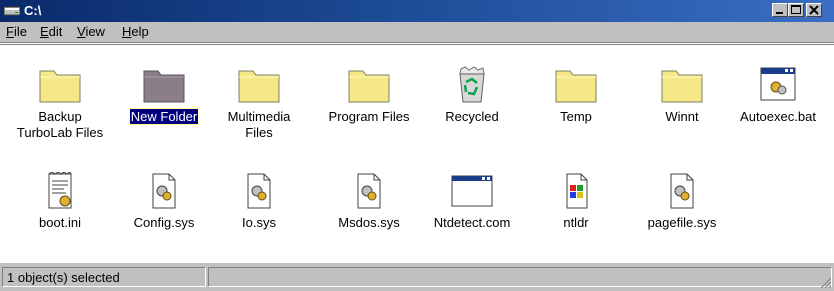 The height and width of the screenshot is (291, 834). What do you see at coordinates (472, 222) in the screenshot?
I see `file-label: Ntdetect.com` at bounding box center [472, 222].